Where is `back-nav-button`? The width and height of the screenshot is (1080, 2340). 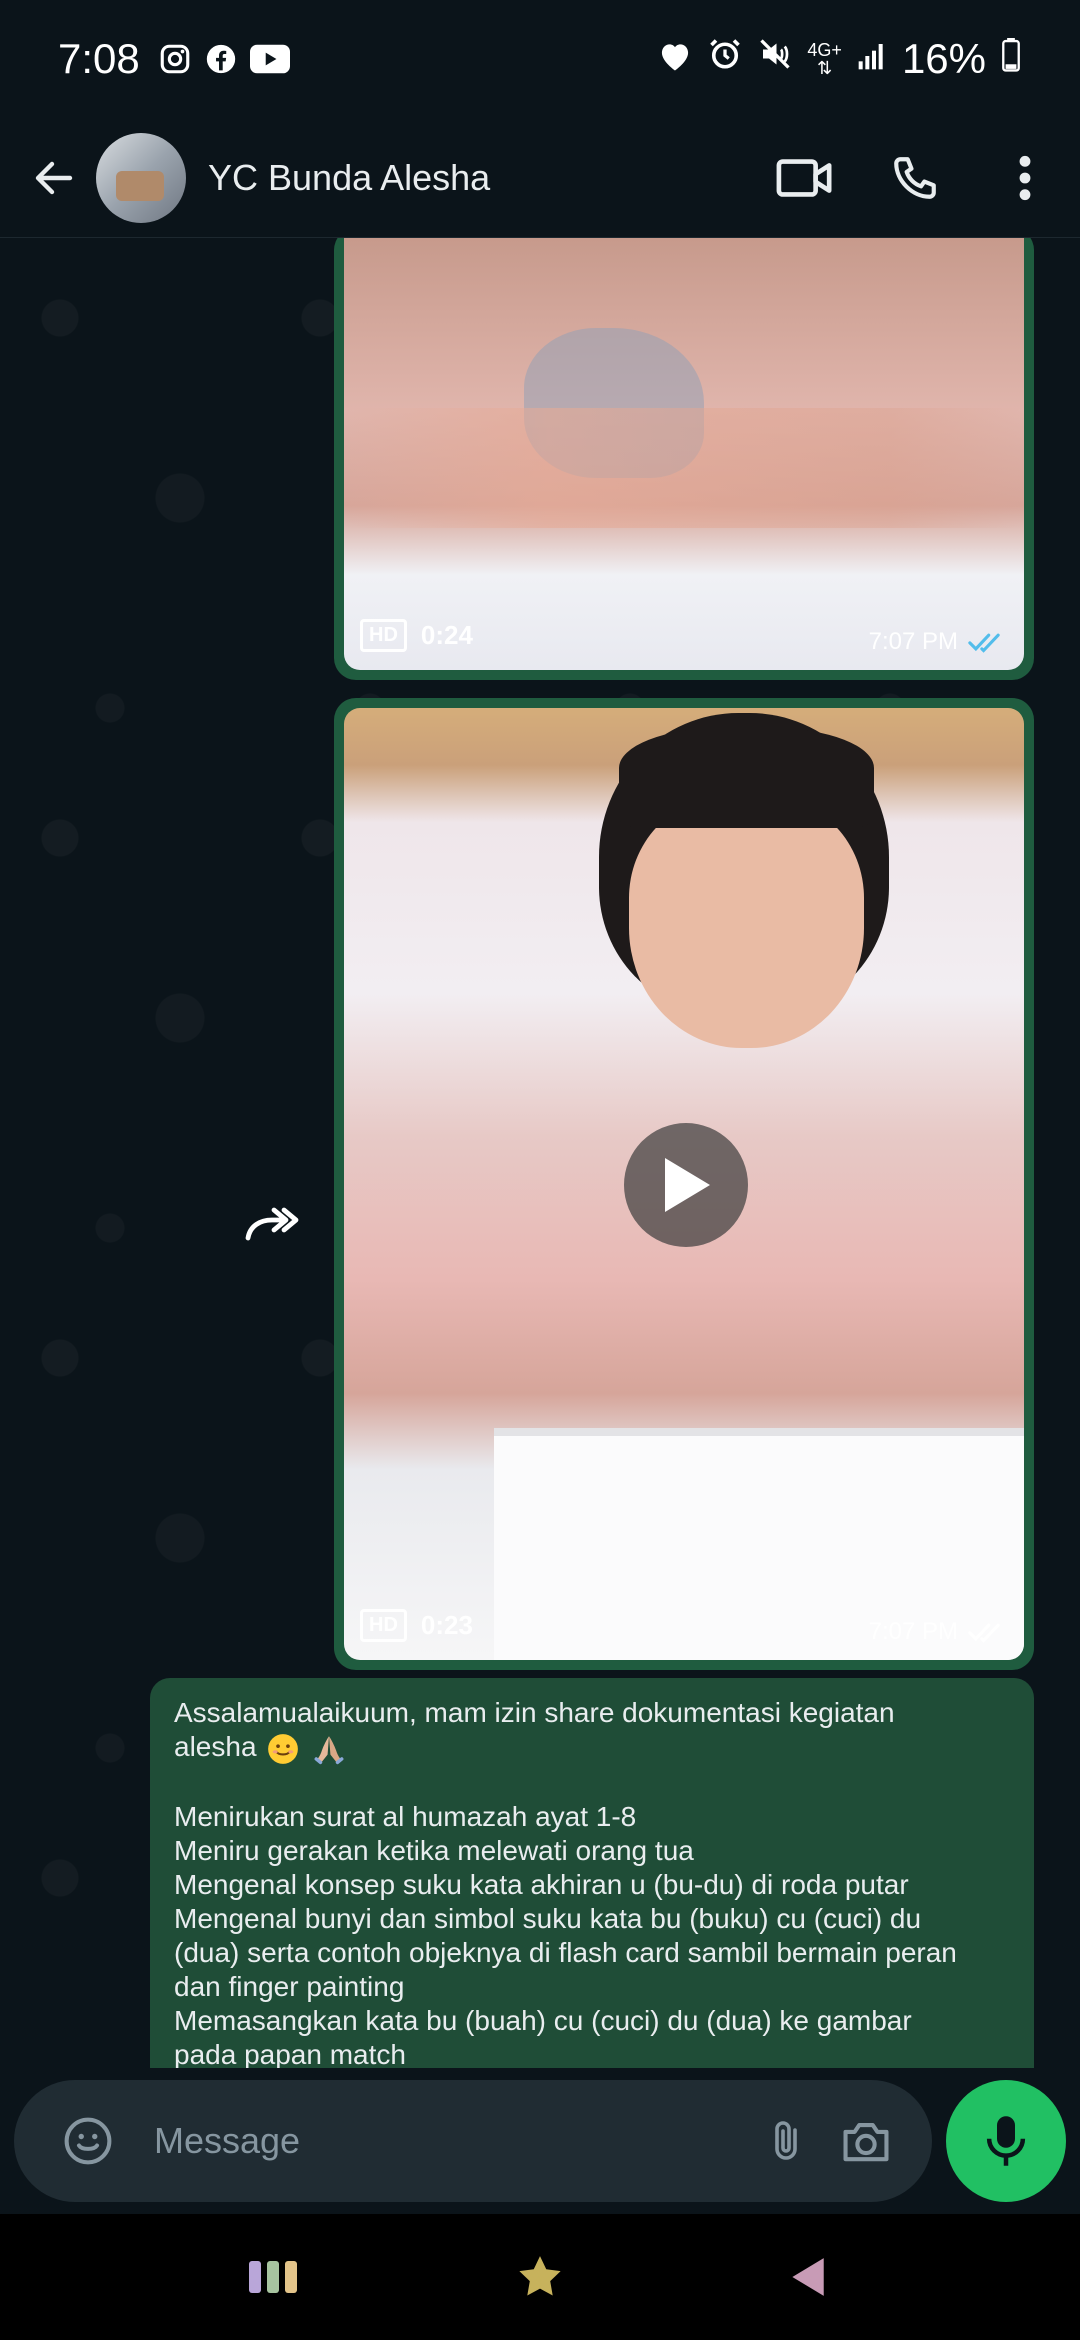 back-nav-button is located at coordinates (807, 2277).